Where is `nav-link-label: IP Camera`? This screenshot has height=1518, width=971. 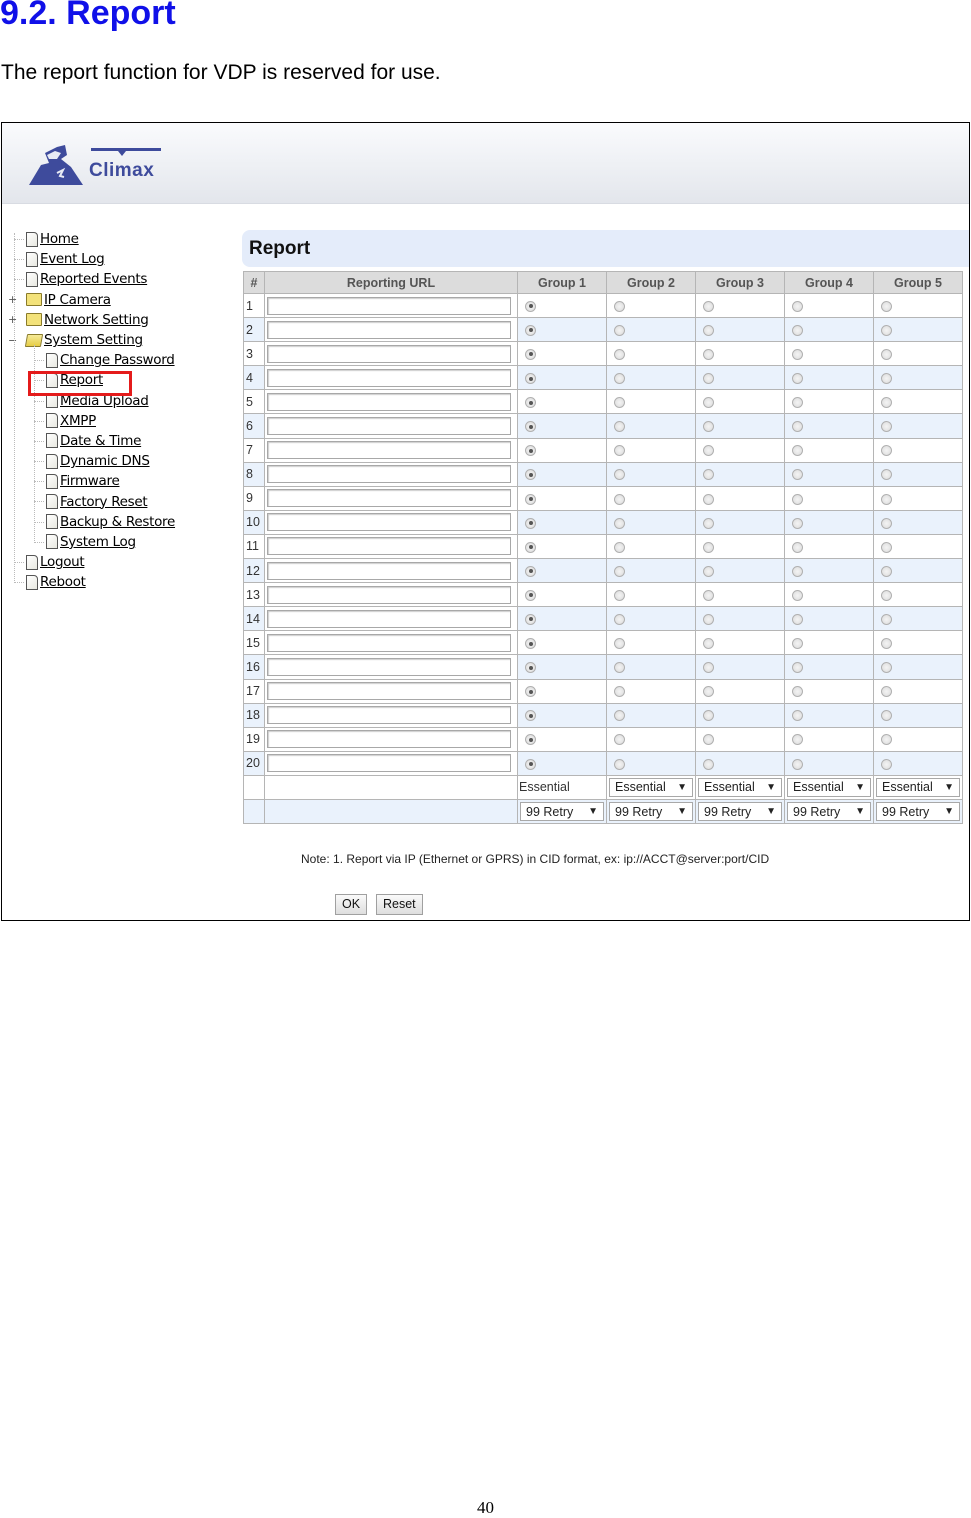 nav-link-label: IP Camera is located at coordinates (77, 300).